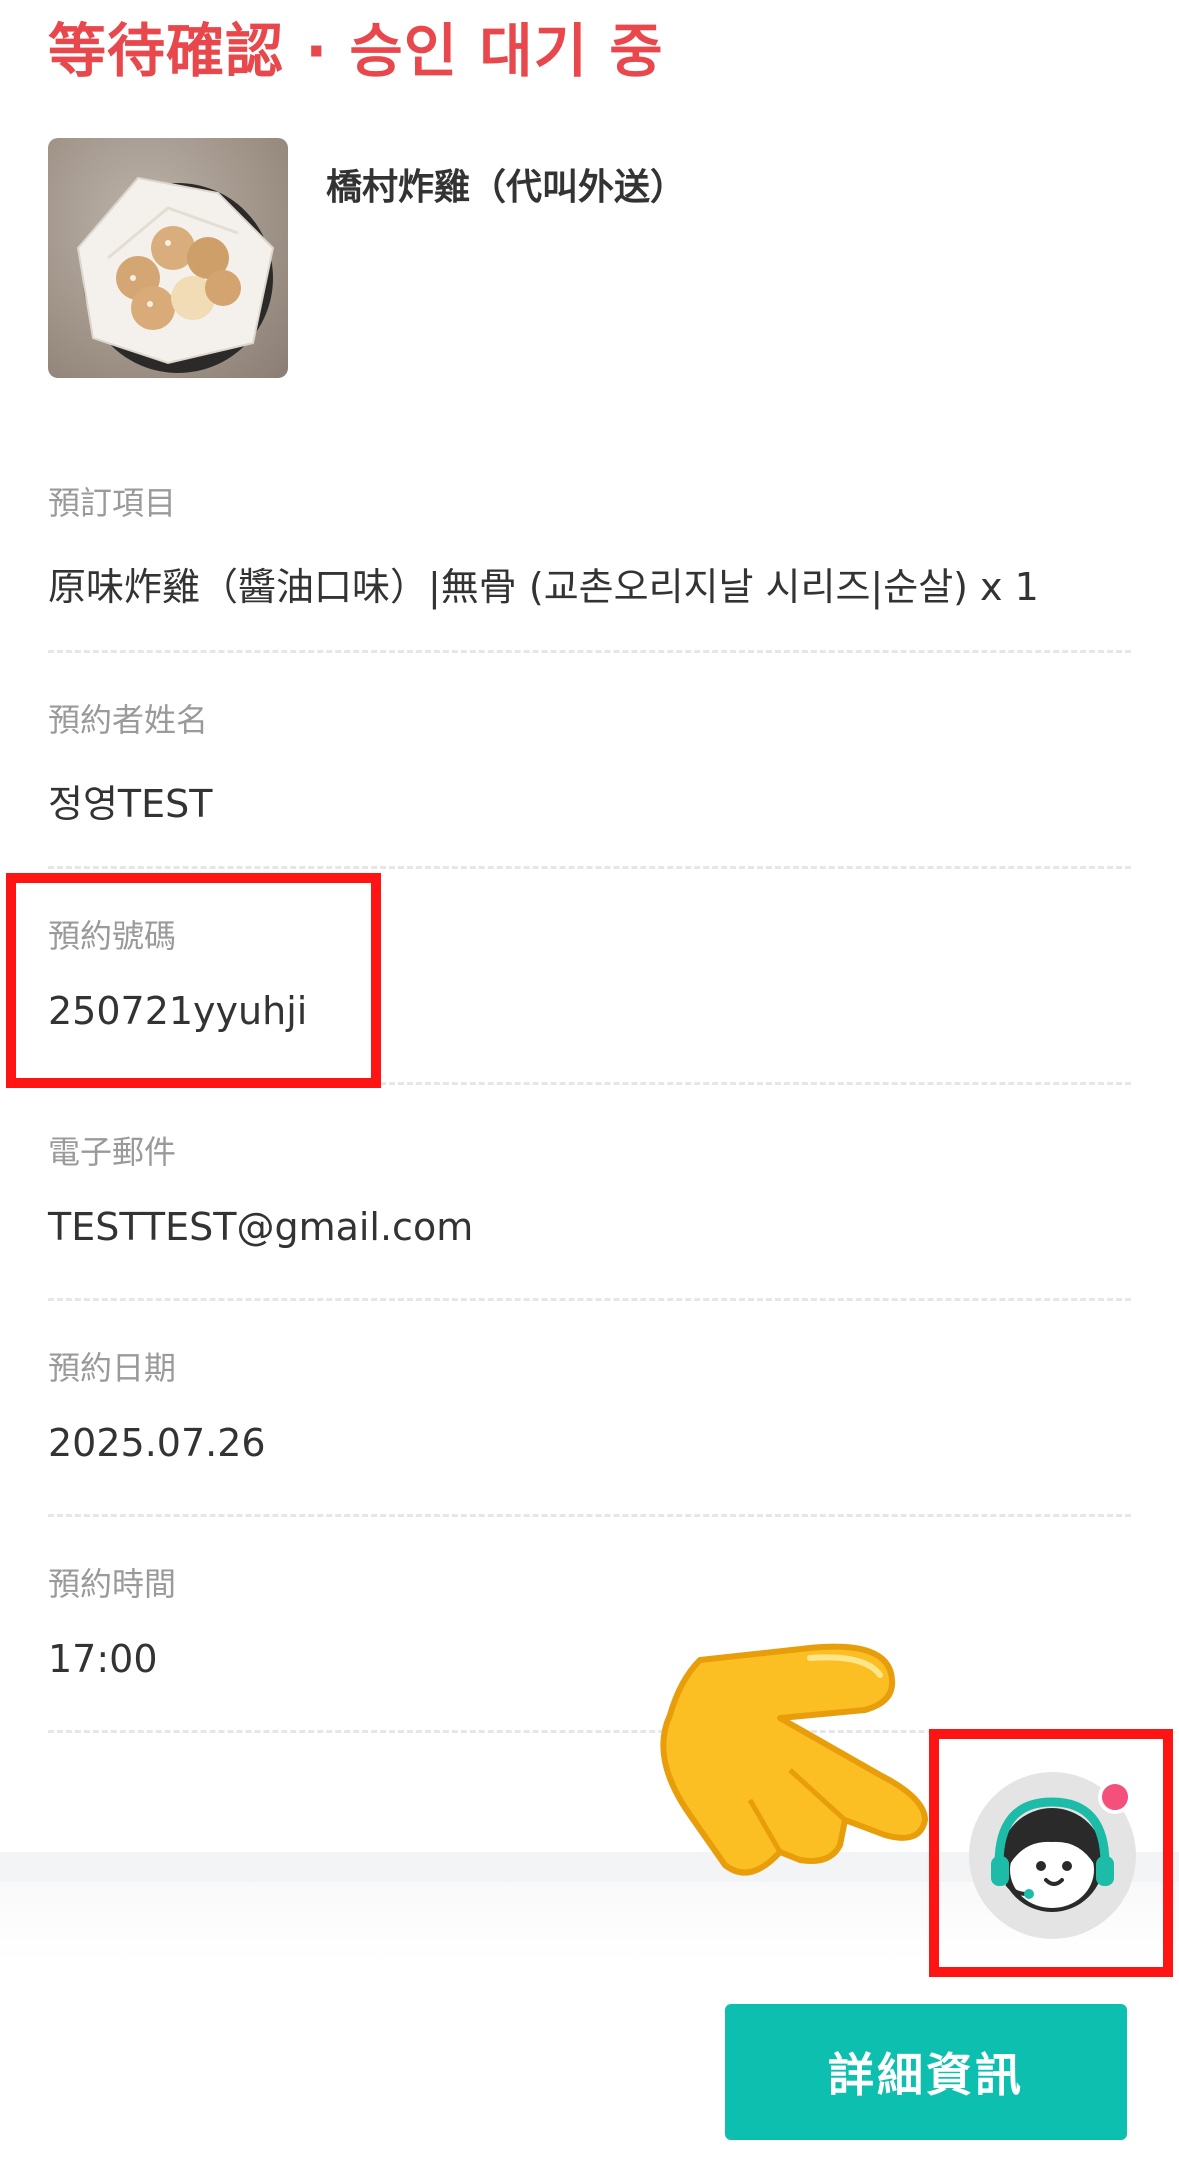 The width and height of the screenshot is (1179, 2169). I want to click on field-value: 정영TEST, so click(130, 804).